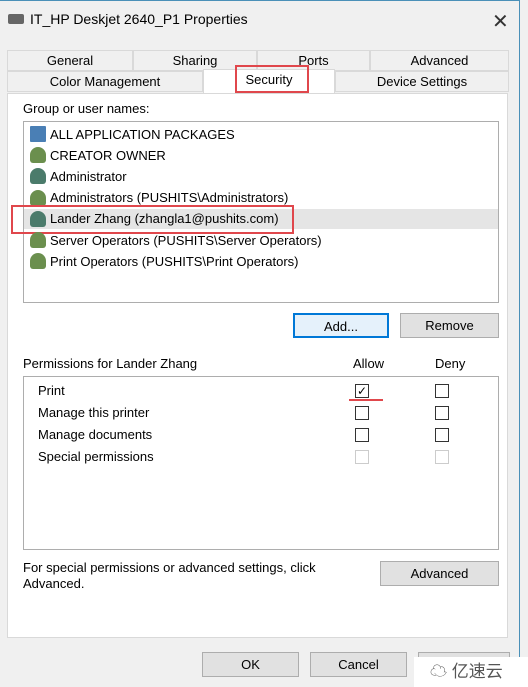 The height and width of the screenshot is (687, 528). I want to click on deny-header: Deny, so click(450, 363).